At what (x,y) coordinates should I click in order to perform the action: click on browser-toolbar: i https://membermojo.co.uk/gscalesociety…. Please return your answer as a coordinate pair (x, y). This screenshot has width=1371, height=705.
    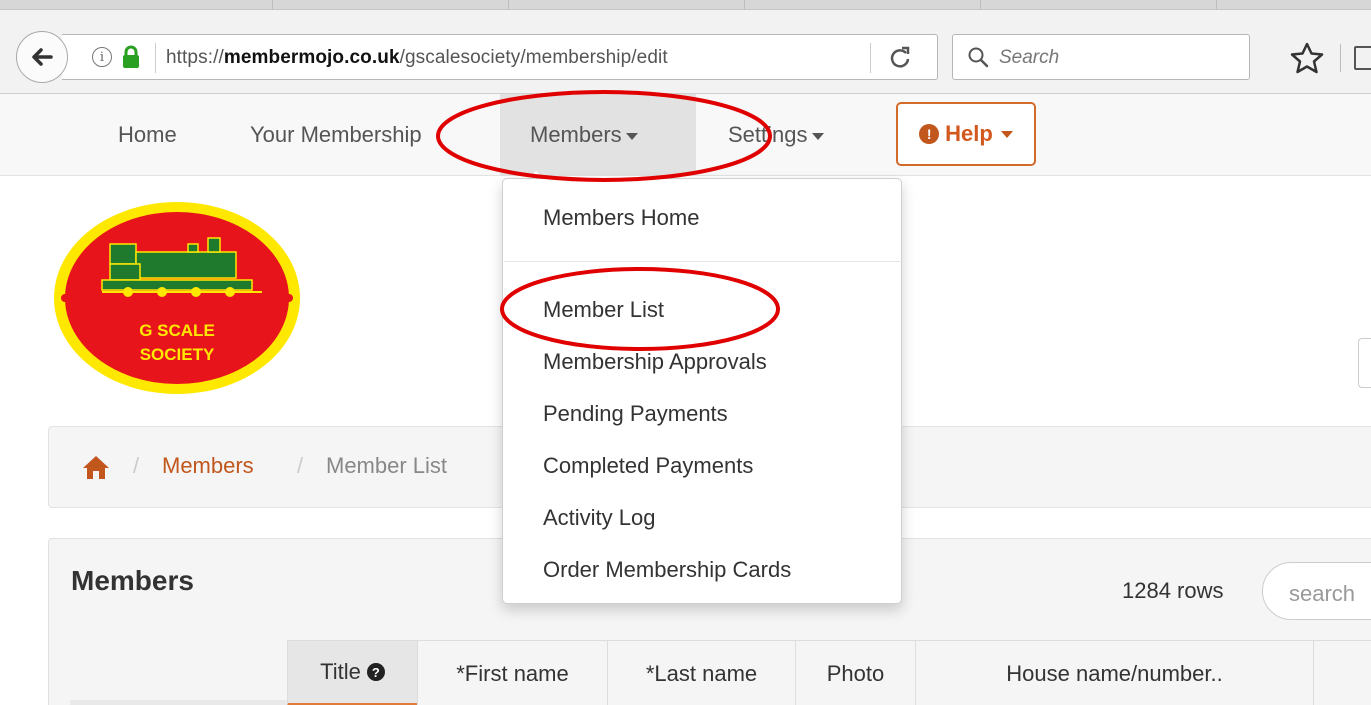
    Looking at the image, I should click on (685, 52).